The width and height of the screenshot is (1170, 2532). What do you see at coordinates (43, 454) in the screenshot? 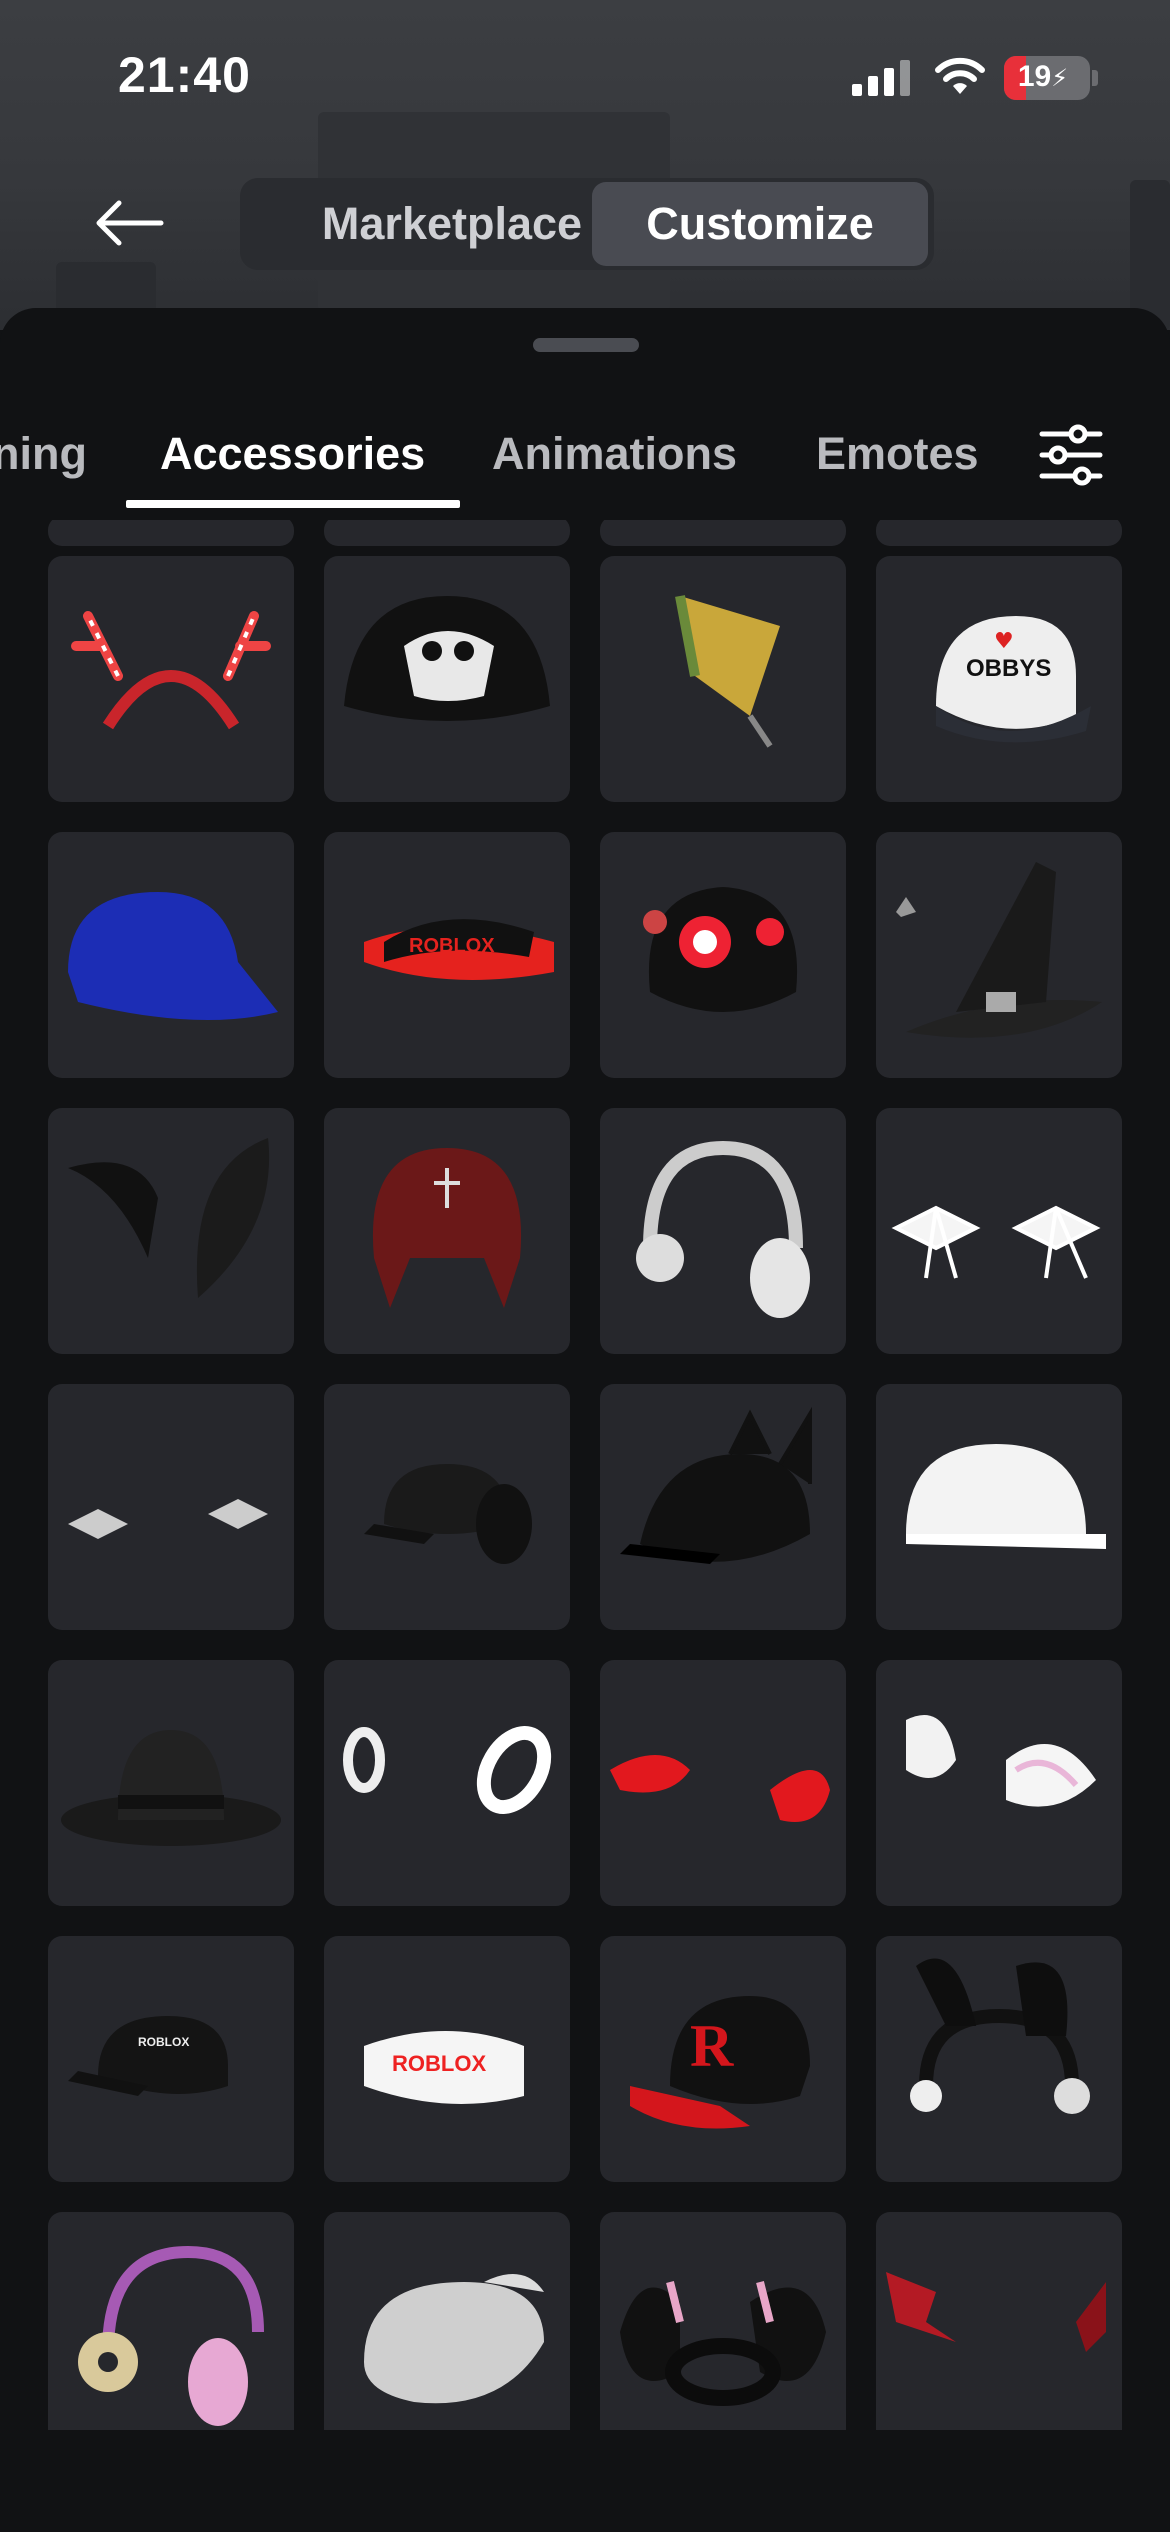
I see `tab-clothing: ning` at bounding box center [43, 454].